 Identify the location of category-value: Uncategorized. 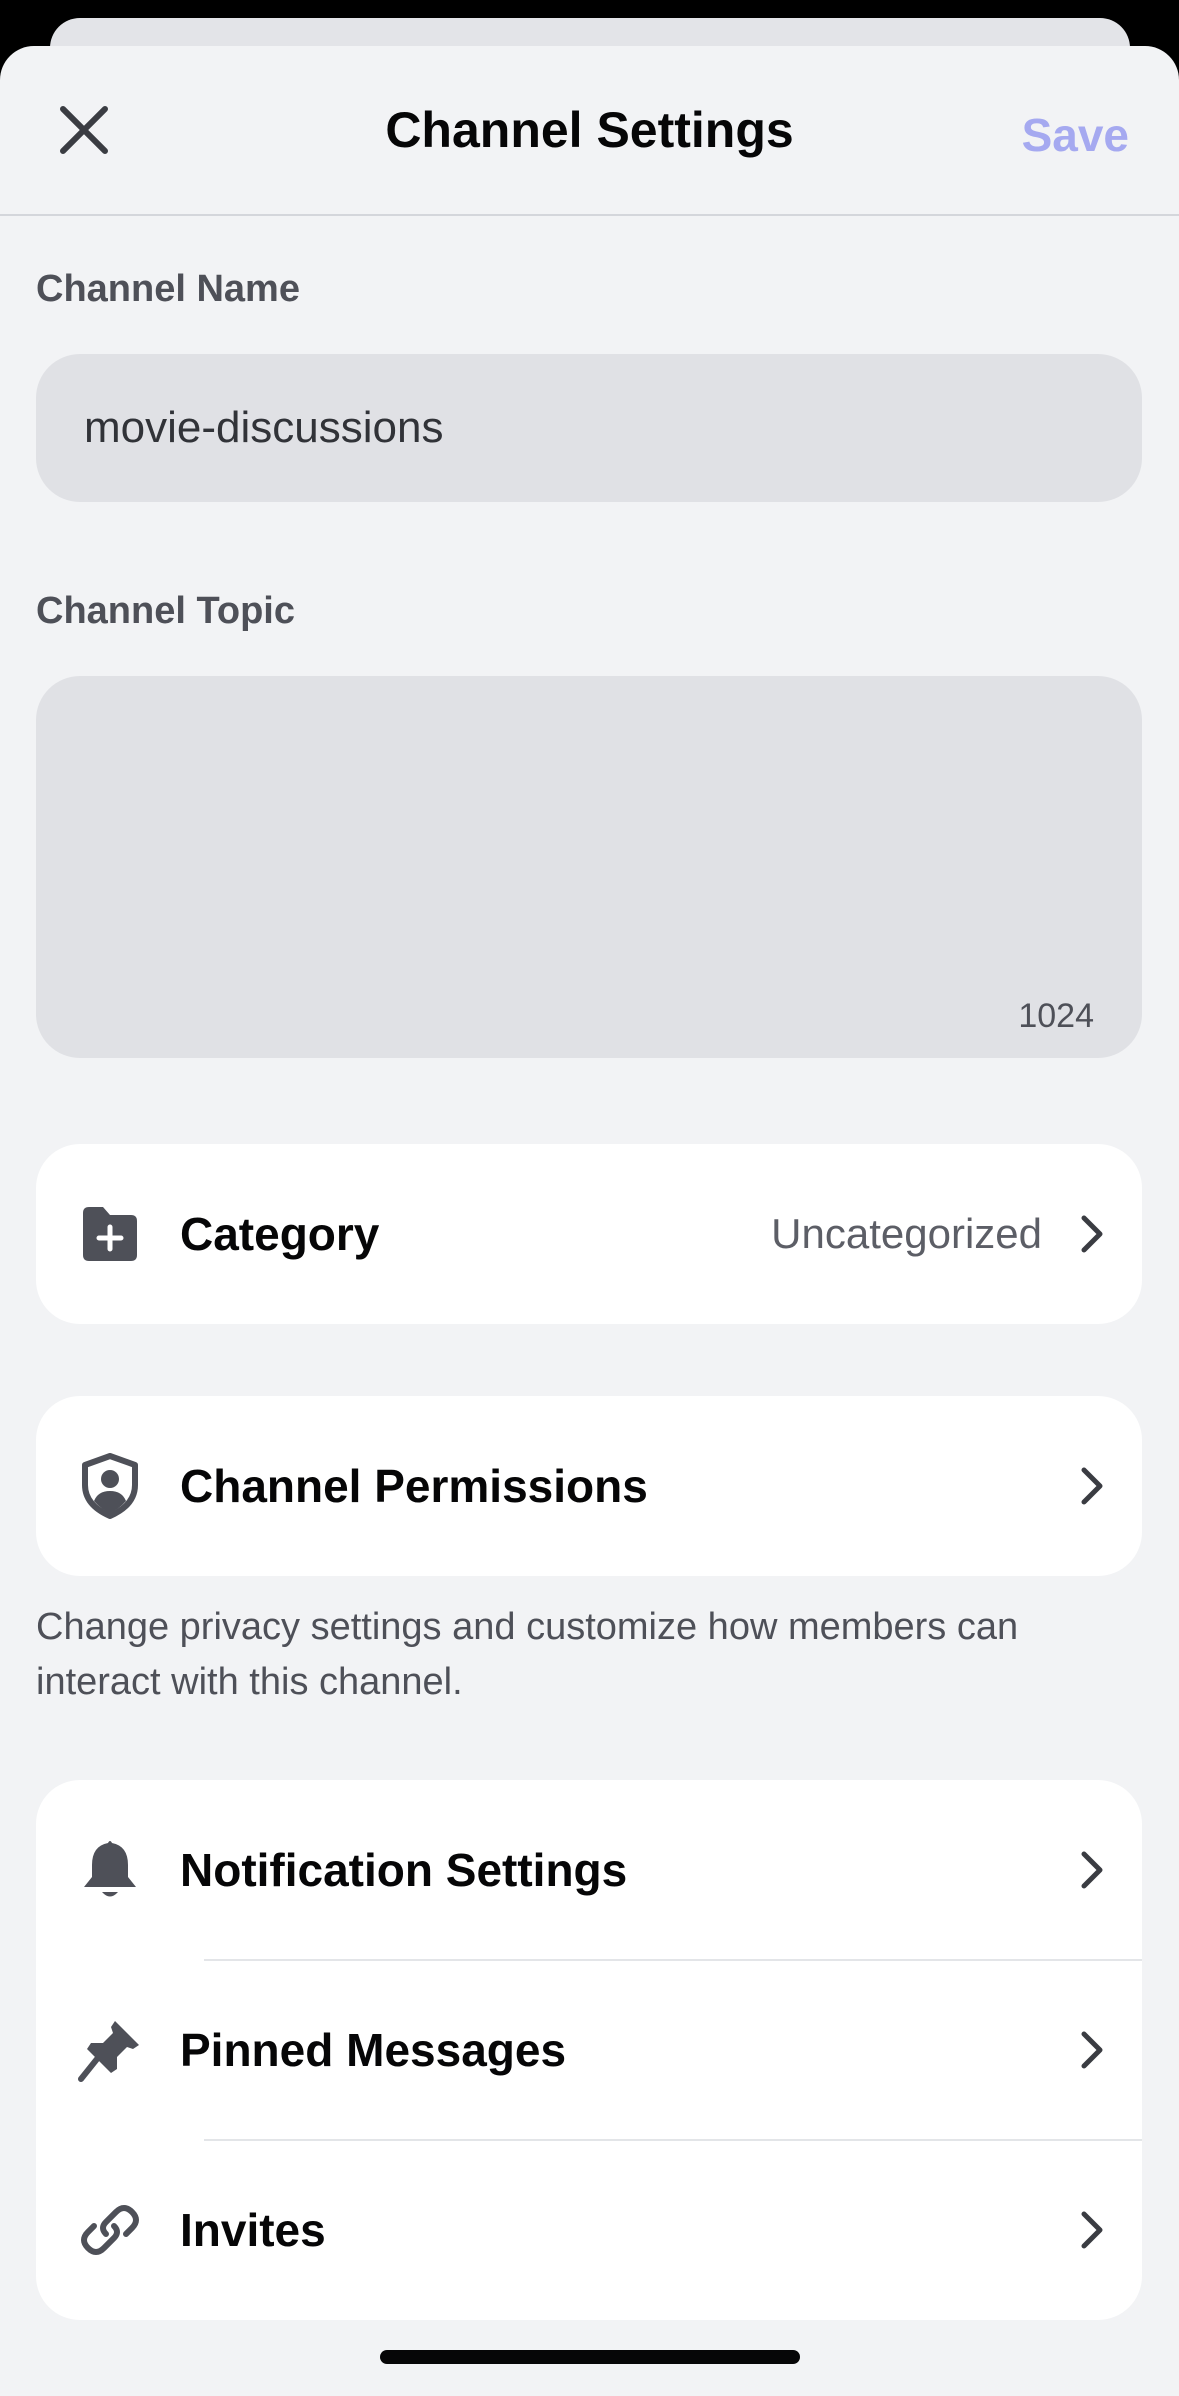
(906, 1233).